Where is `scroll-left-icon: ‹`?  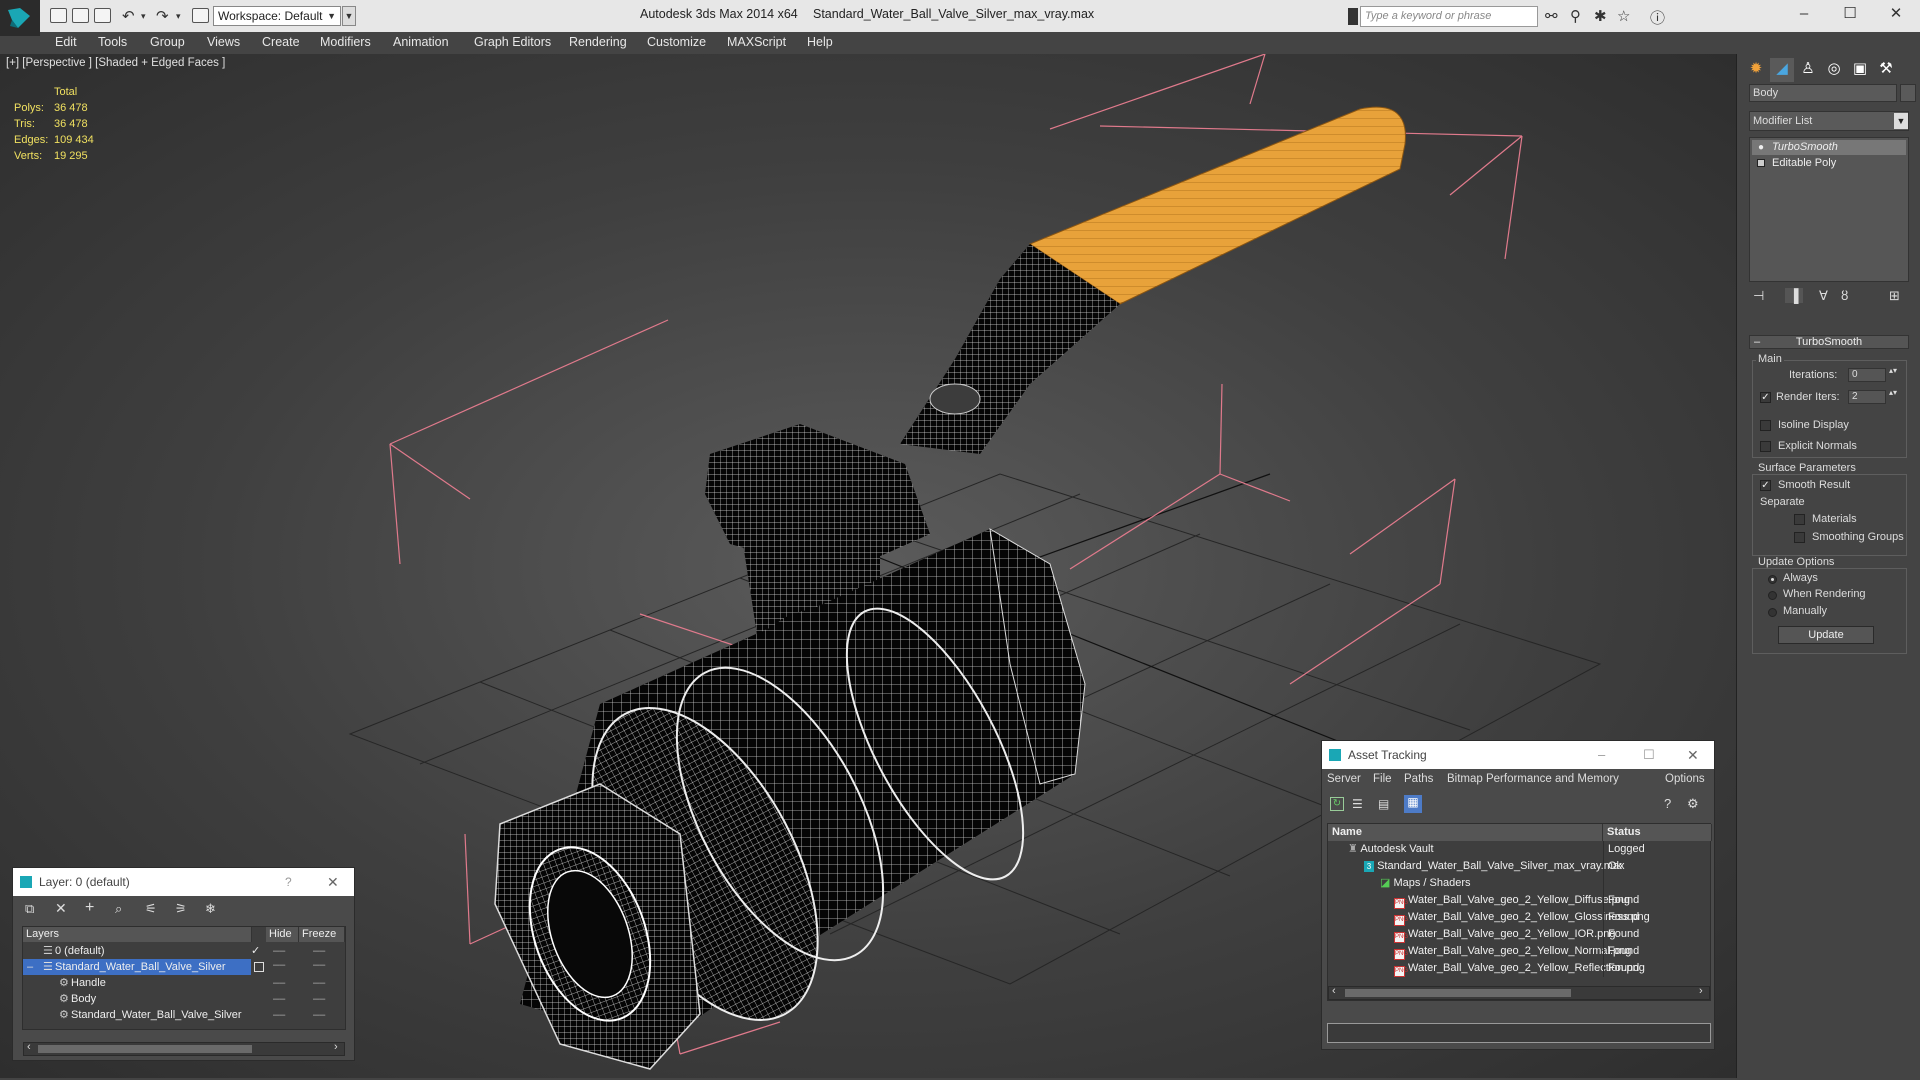 scroll-left-icon: ‹ is located at coordinates (1334, 991).